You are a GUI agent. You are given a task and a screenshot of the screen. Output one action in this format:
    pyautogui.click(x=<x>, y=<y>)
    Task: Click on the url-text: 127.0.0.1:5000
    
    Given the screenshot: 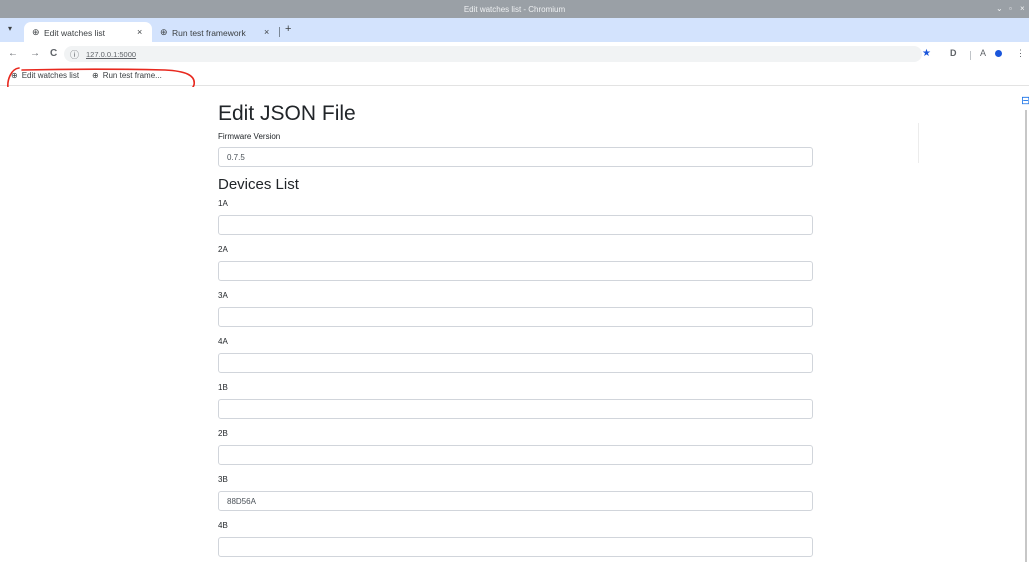 What is the action you would take?
    pyautogui.click(x=111, y=54)
    